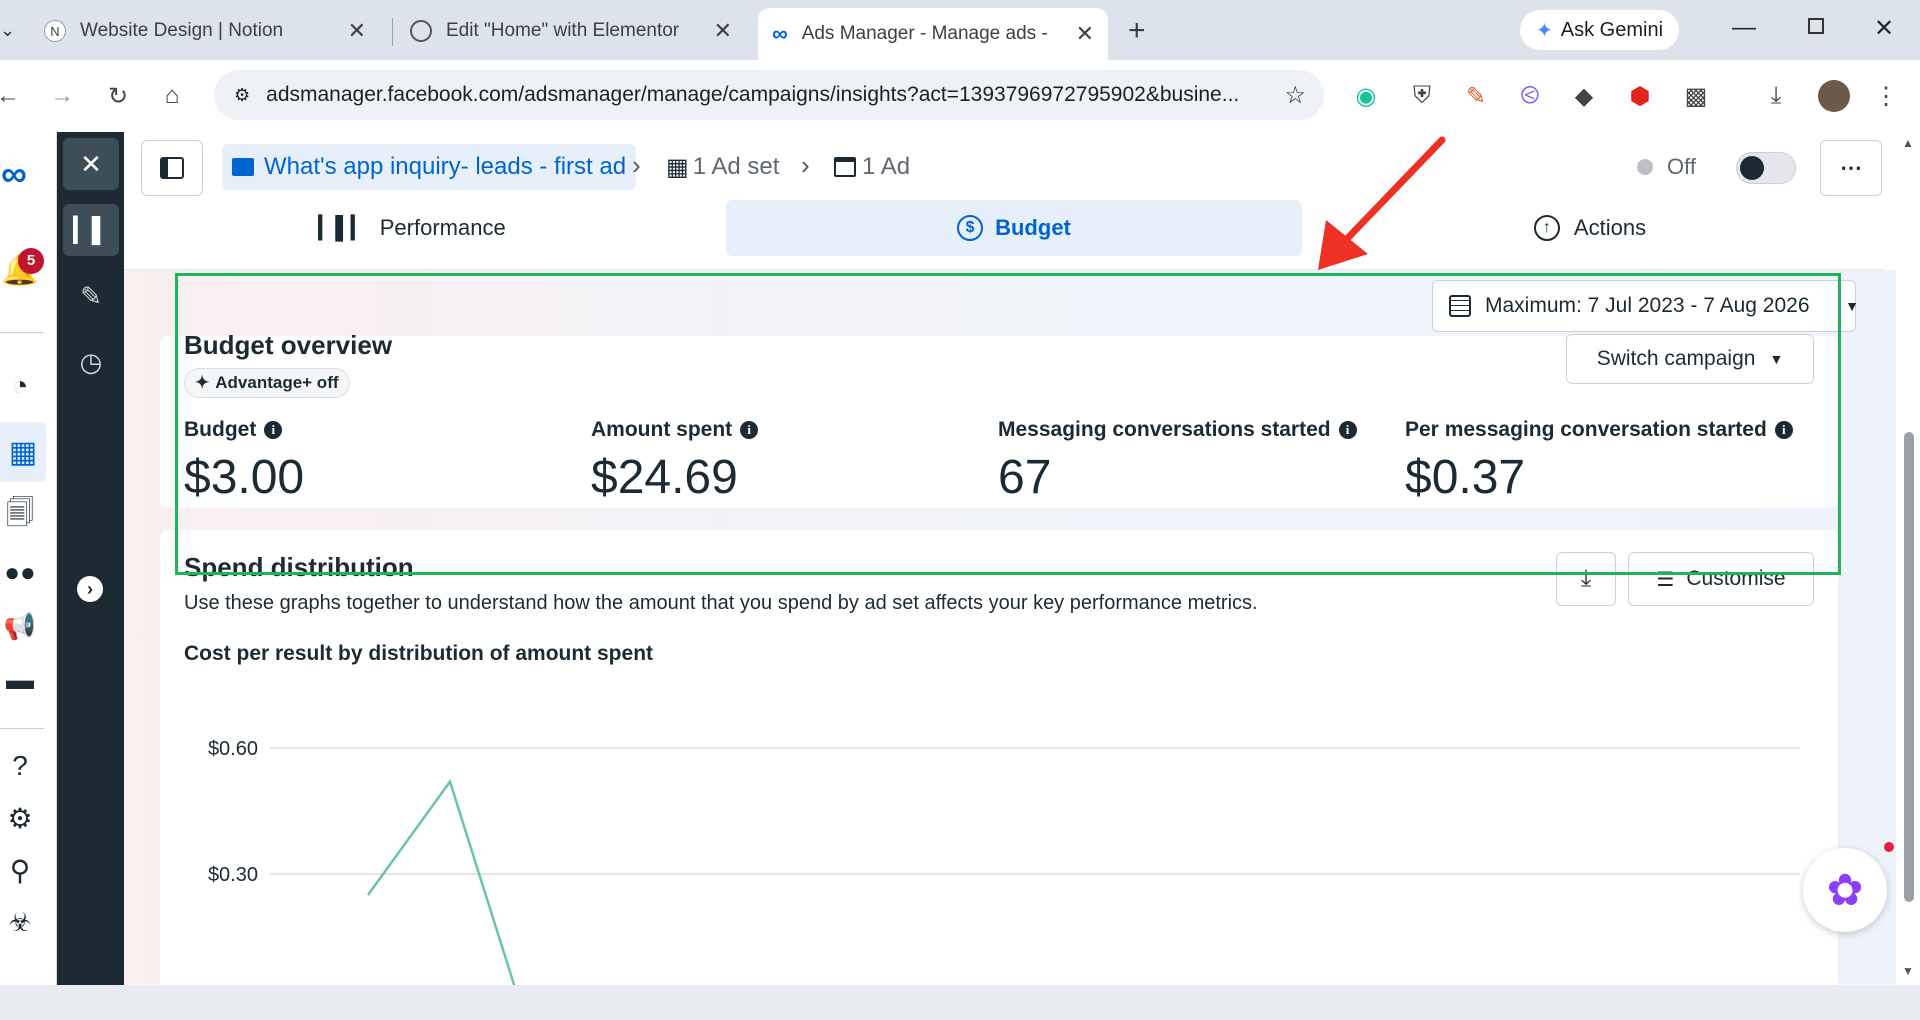  I want to click on tab-ads-manager: ∞ Ads Manager - Manage ads - C ✕, so click(933, 34).